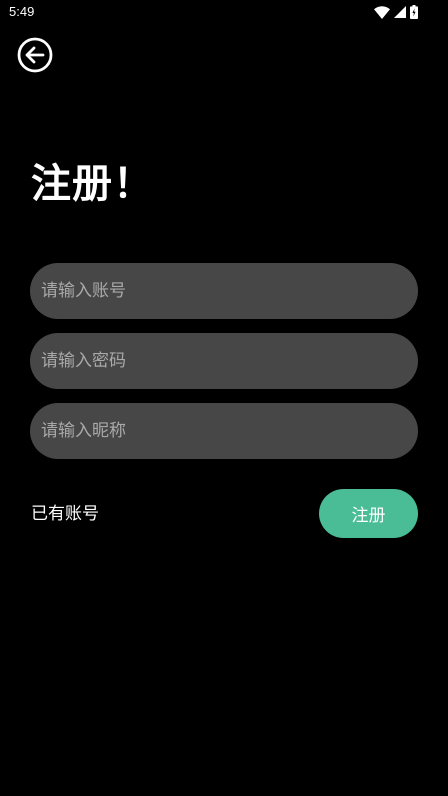 The height and width of the screenshot is (796, 448). Describe the element at coordinates (400, 12) in the screenshot. I see `cellular-signal-icon` at that location.